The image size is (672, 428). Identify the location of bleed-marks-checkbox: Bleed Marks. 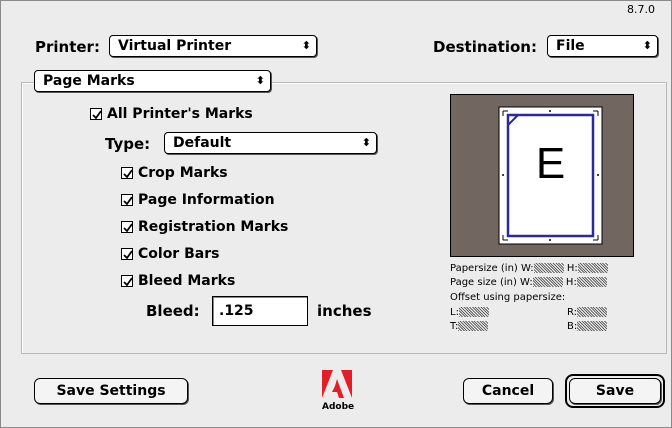
(178, 281).